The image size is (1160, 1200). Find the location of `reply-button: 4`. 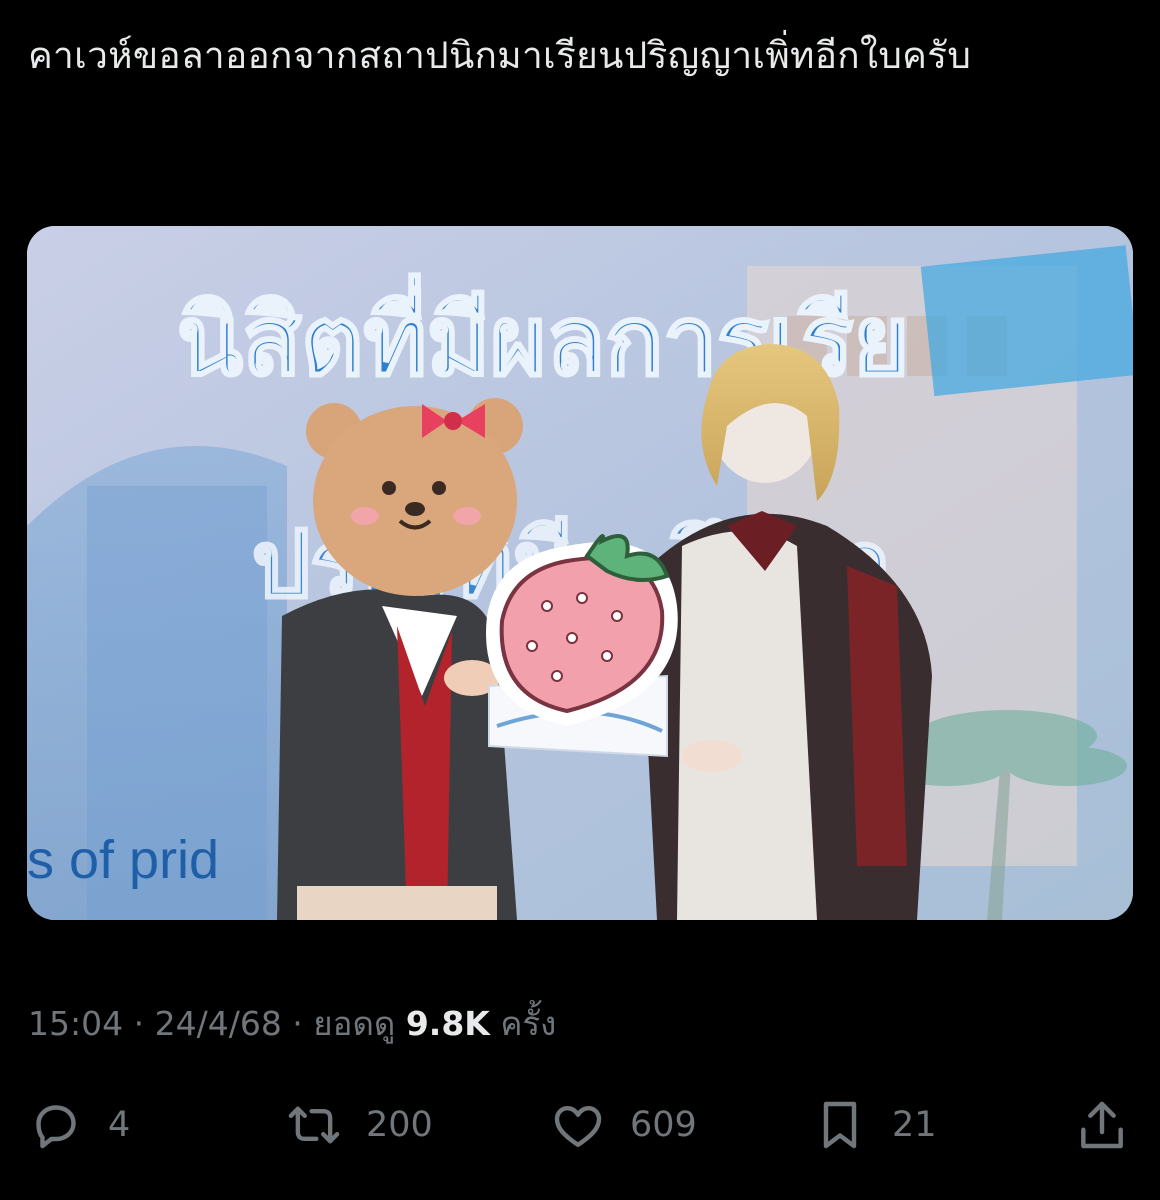

reply-button: 4 is located at coordinates (78, 1125).